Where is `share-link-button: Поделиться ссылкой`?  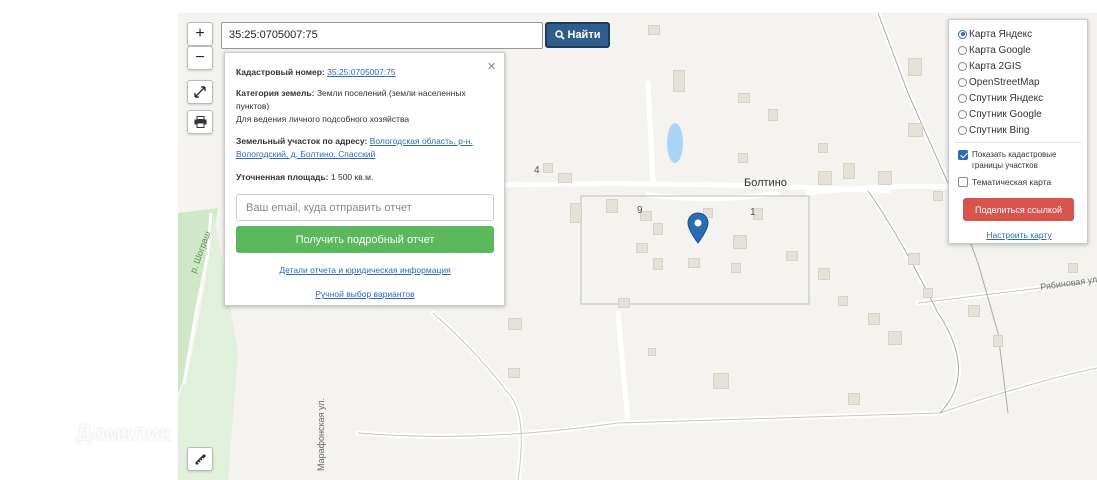
share-link-button: Поделиться ссылкой is located at coordinates (1018, 209).